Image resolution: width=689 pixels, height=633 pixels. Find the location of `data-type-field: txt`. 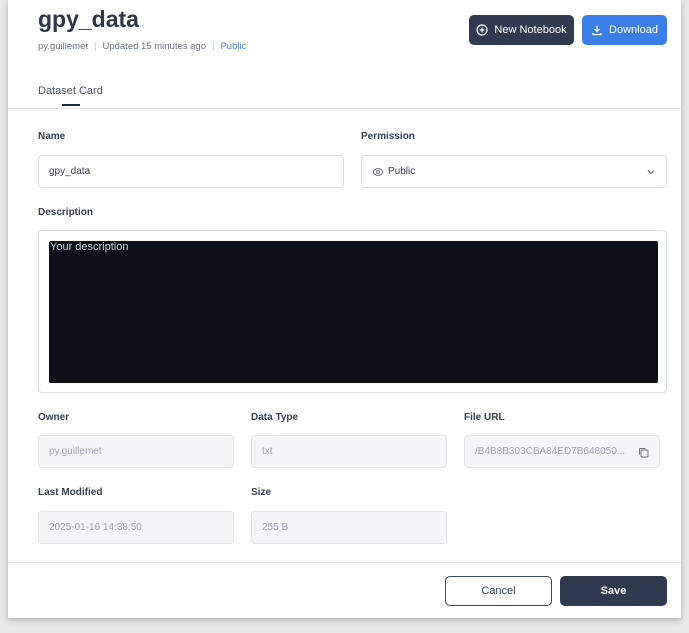

data-type-field: txt is located at coordinates (349, 451).